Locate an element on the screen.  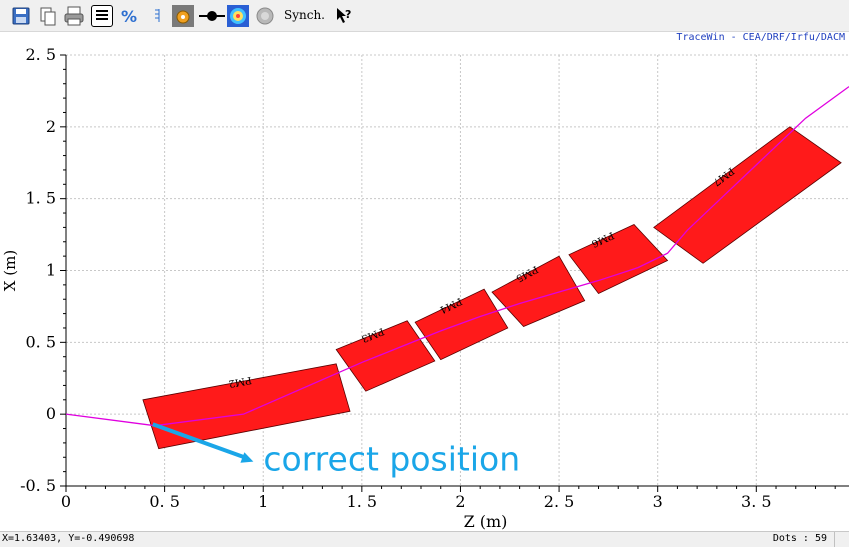
x-tick-label: 2 is located at coordinates (460, 501).